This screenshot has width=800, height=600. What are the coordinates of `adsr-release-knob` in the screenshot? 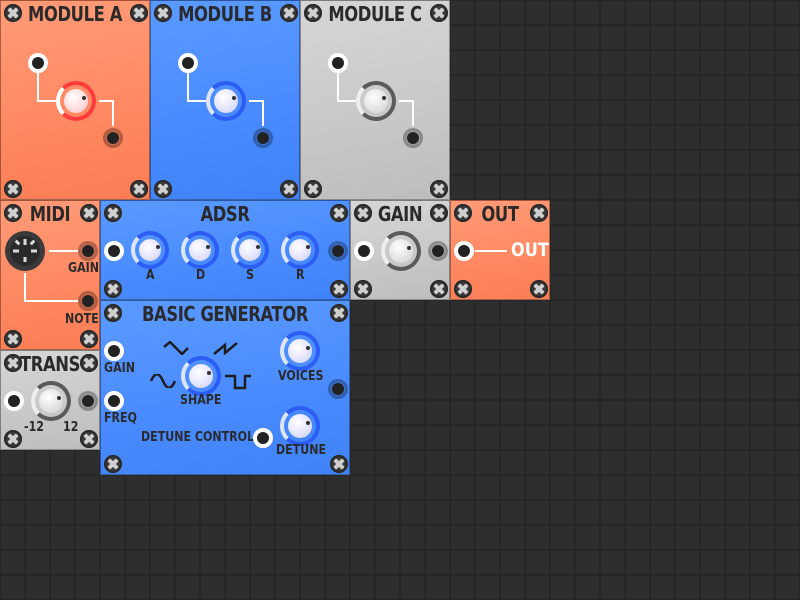 It's located at (300, 250).